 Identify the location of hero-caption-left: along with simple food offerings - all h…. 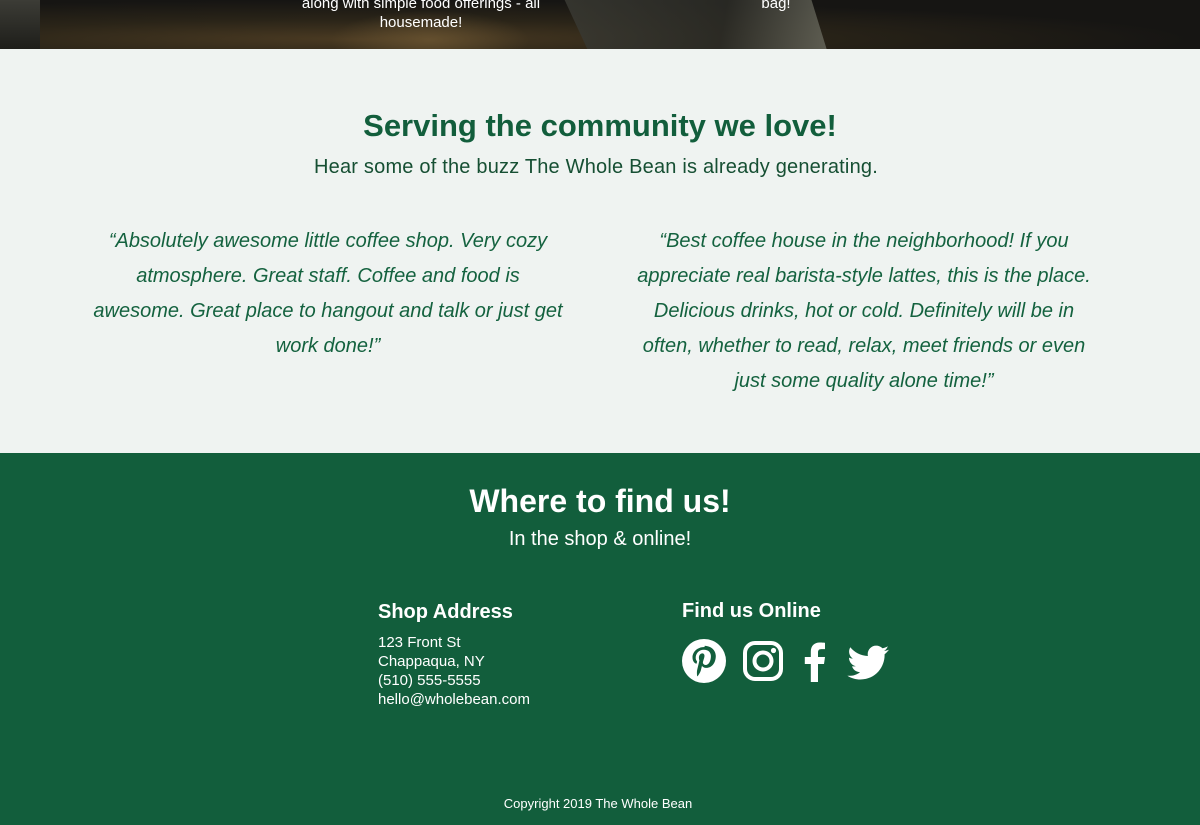
(421, 15).